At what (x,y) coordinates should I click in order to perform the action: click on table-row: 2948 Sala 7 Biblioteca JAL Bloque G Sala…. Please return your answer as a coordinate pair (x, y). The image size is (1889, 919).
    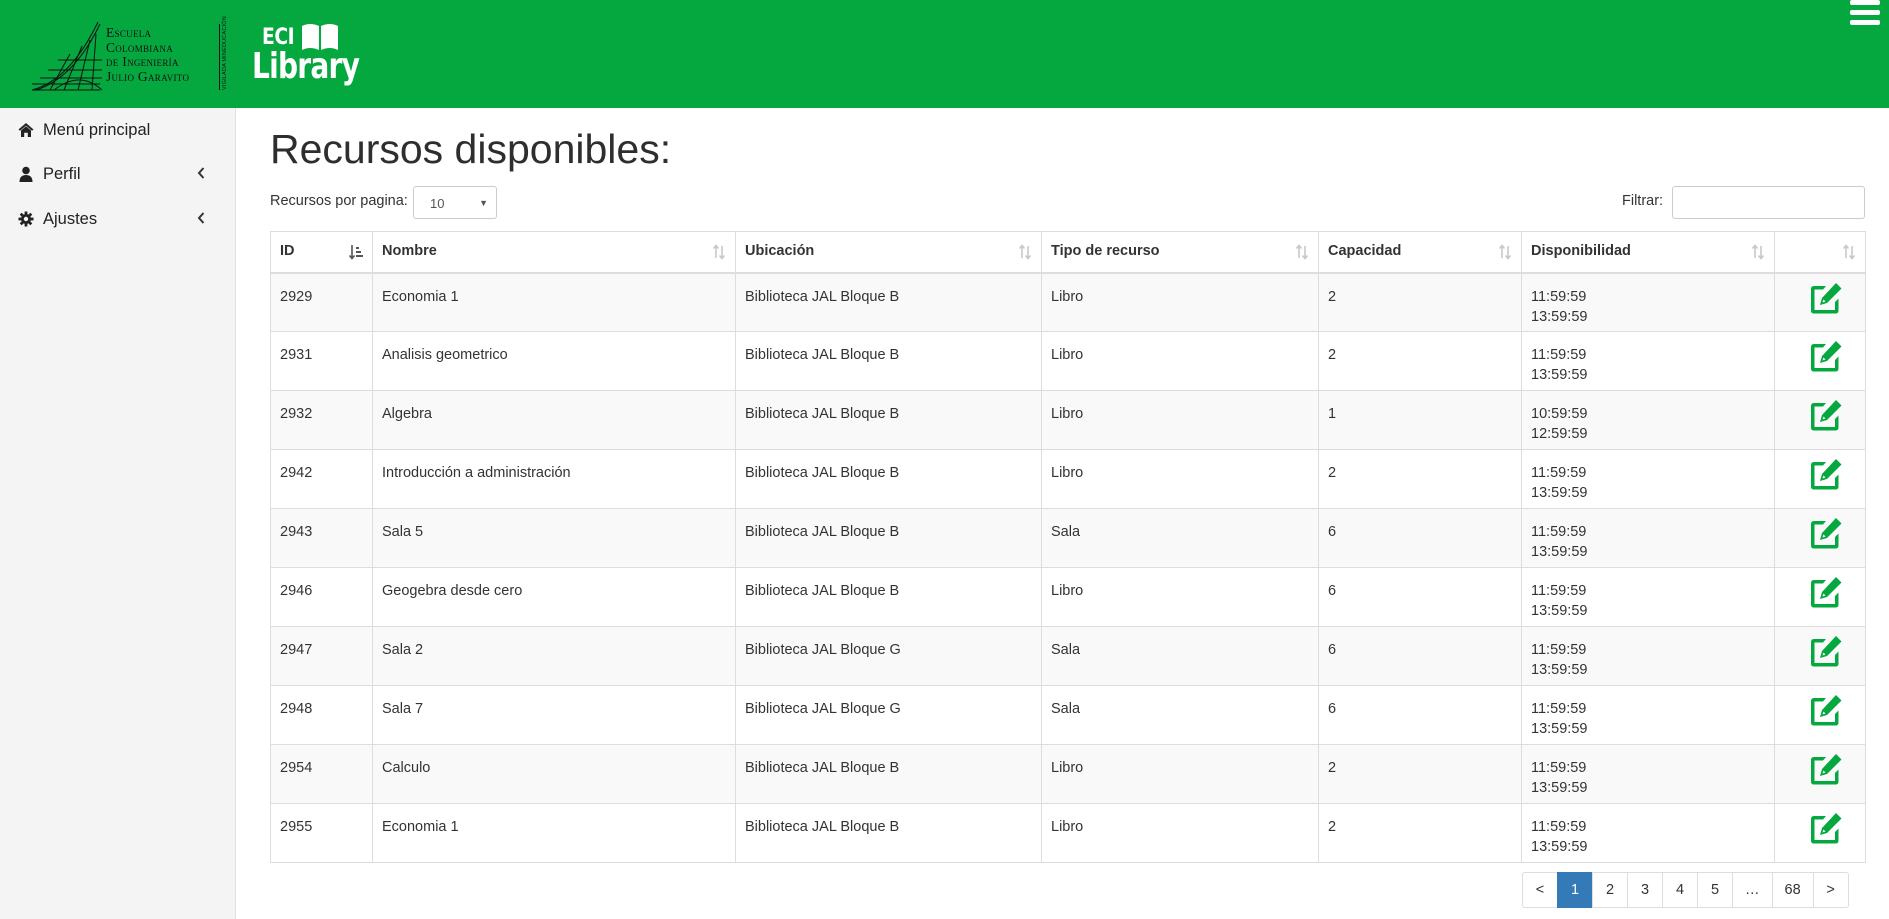
    Looking at the image, I should click on (1068, 715).